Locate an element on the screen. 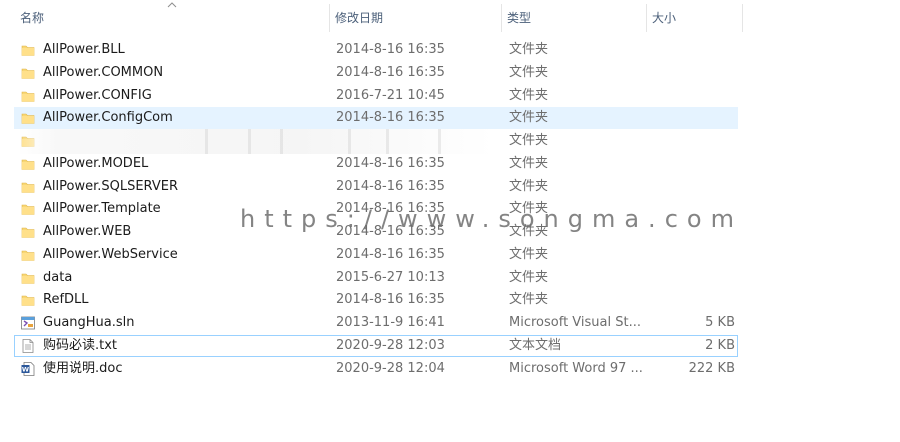 This screenshot has width=900, height=442. file-name: AllPower.COMMON is located at coordinates (103, 72).